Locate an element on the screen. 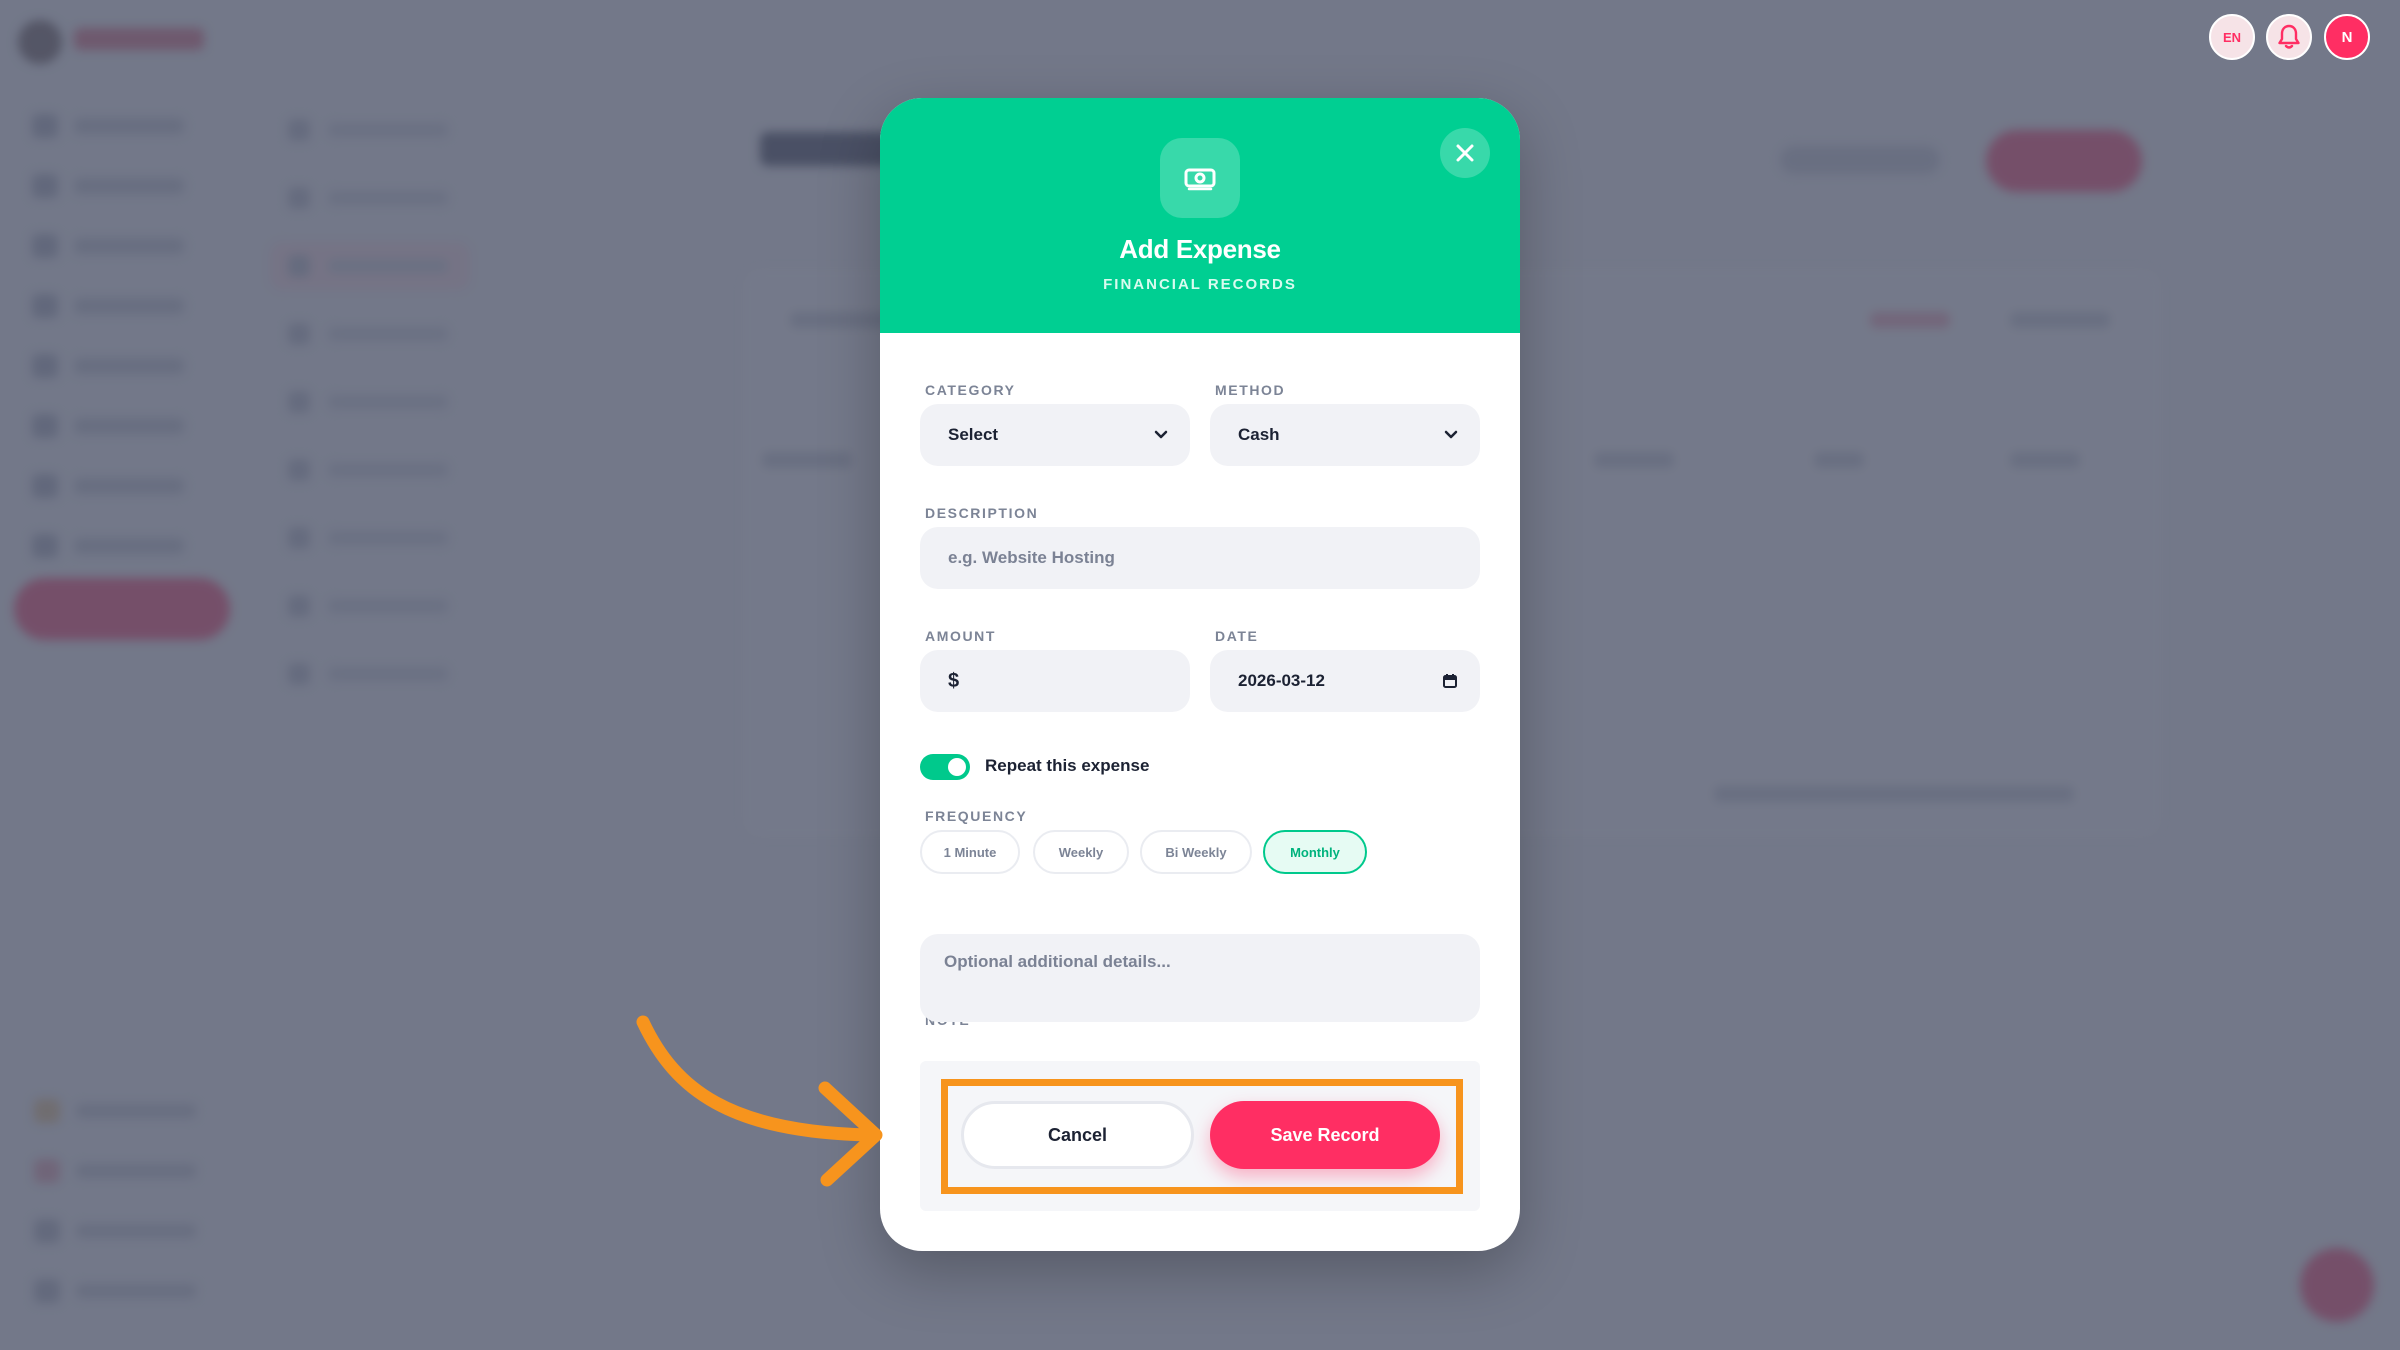 Image resolution: width=2400 pixels, height=1350 pixels. language-switcher: EN is located at coordinates (2232, 37).